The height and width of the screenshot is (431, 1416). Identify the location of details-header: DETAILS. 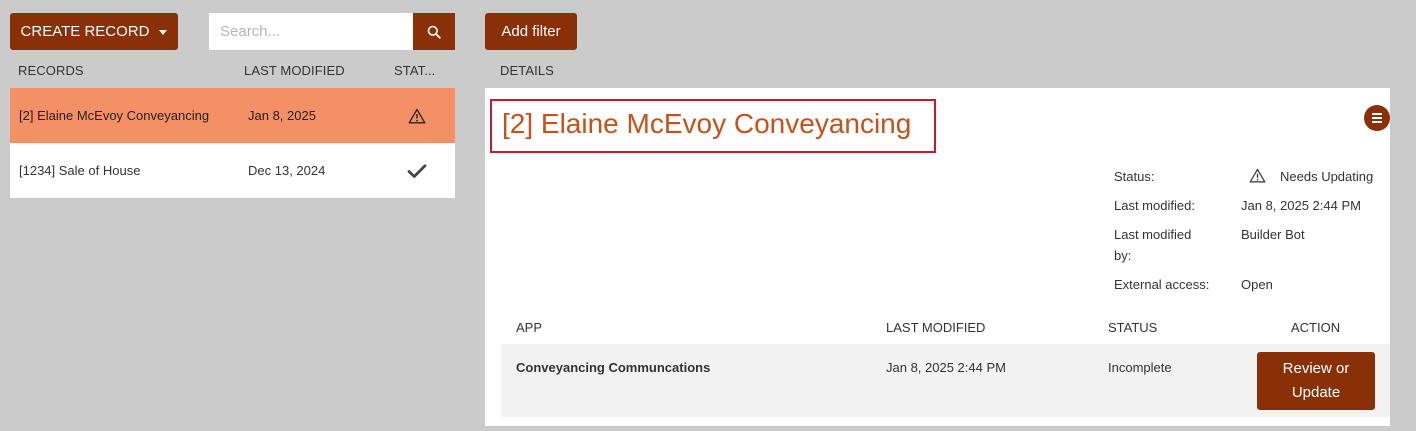
(527, 70).